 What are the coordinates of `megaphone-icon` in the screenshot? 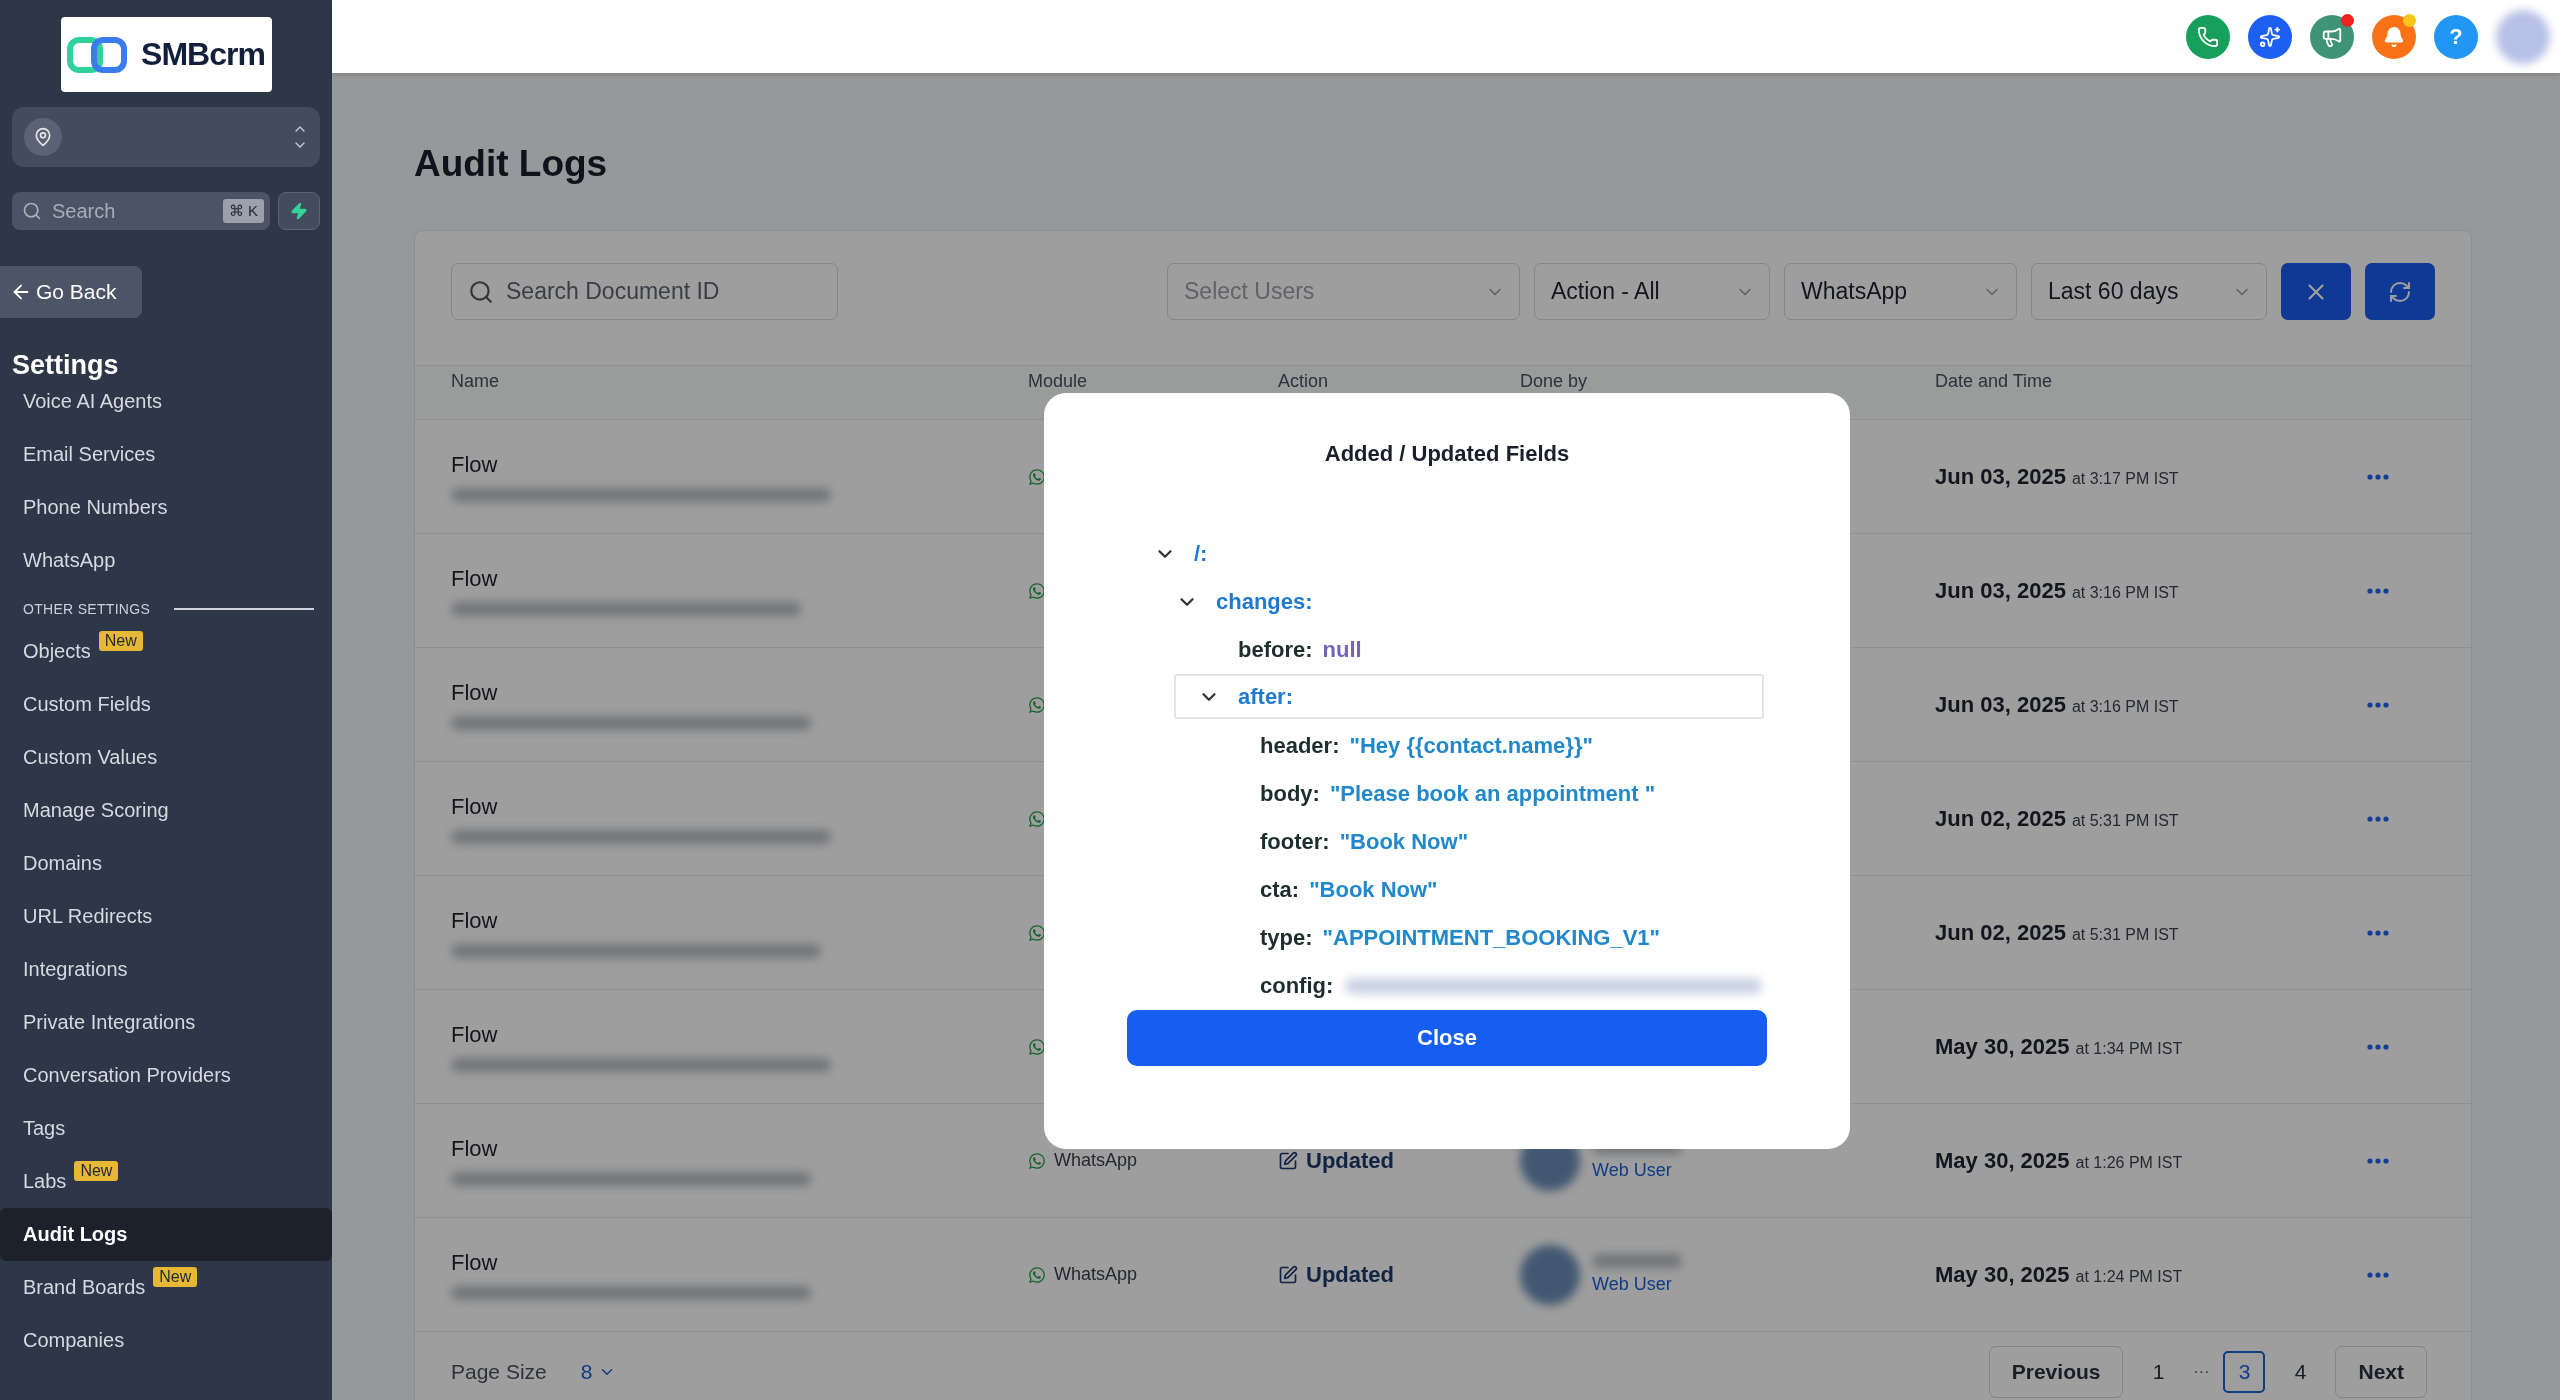 It's located at (2332, 36).